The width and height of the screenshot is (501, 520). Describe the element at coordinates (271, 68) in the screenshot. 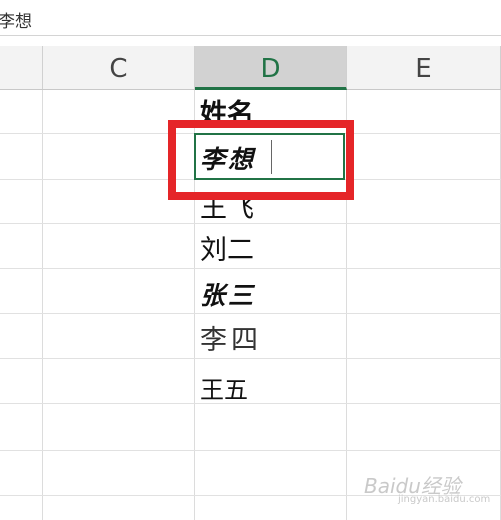

I see `column-header-d: D` at that location.